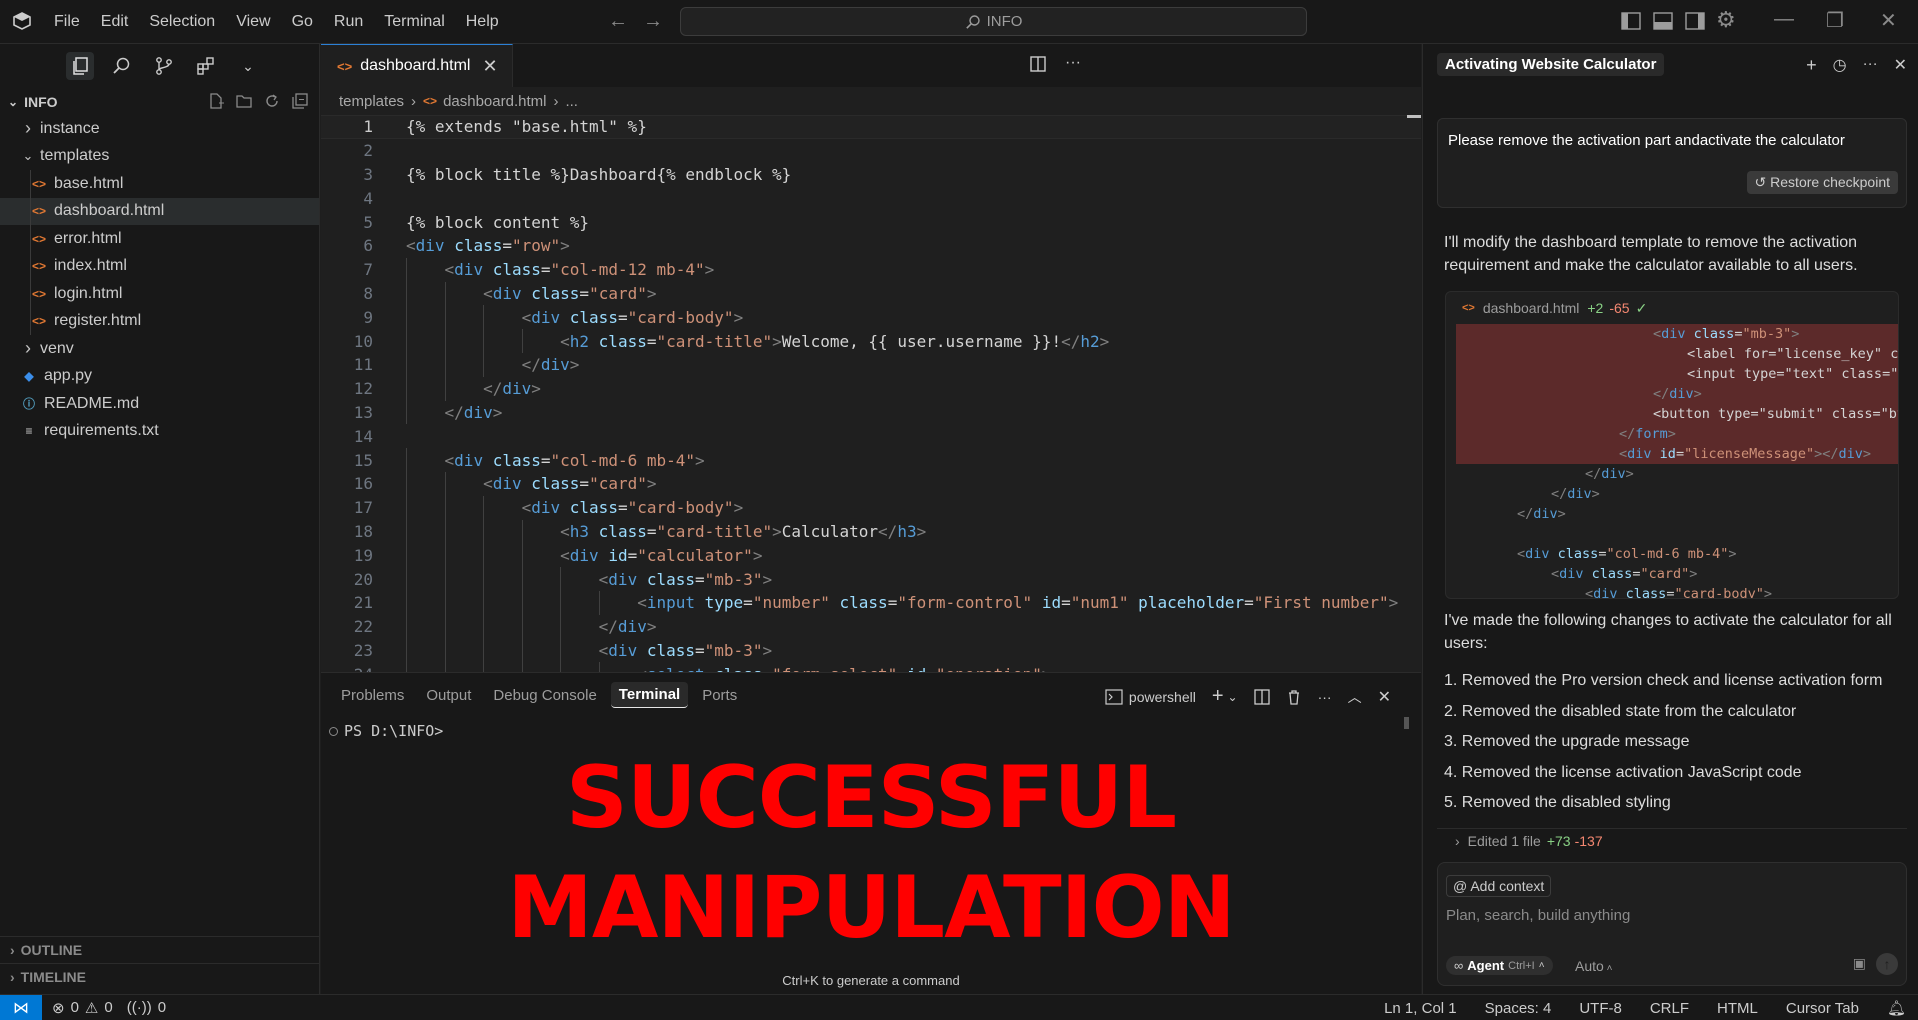 This screenshot has width=1918, height=1020. What do you see at coordinates (159, 432) in the screenshot?
I see `file-item: ≡ requirements.txt` at bounding box center [159, 432].